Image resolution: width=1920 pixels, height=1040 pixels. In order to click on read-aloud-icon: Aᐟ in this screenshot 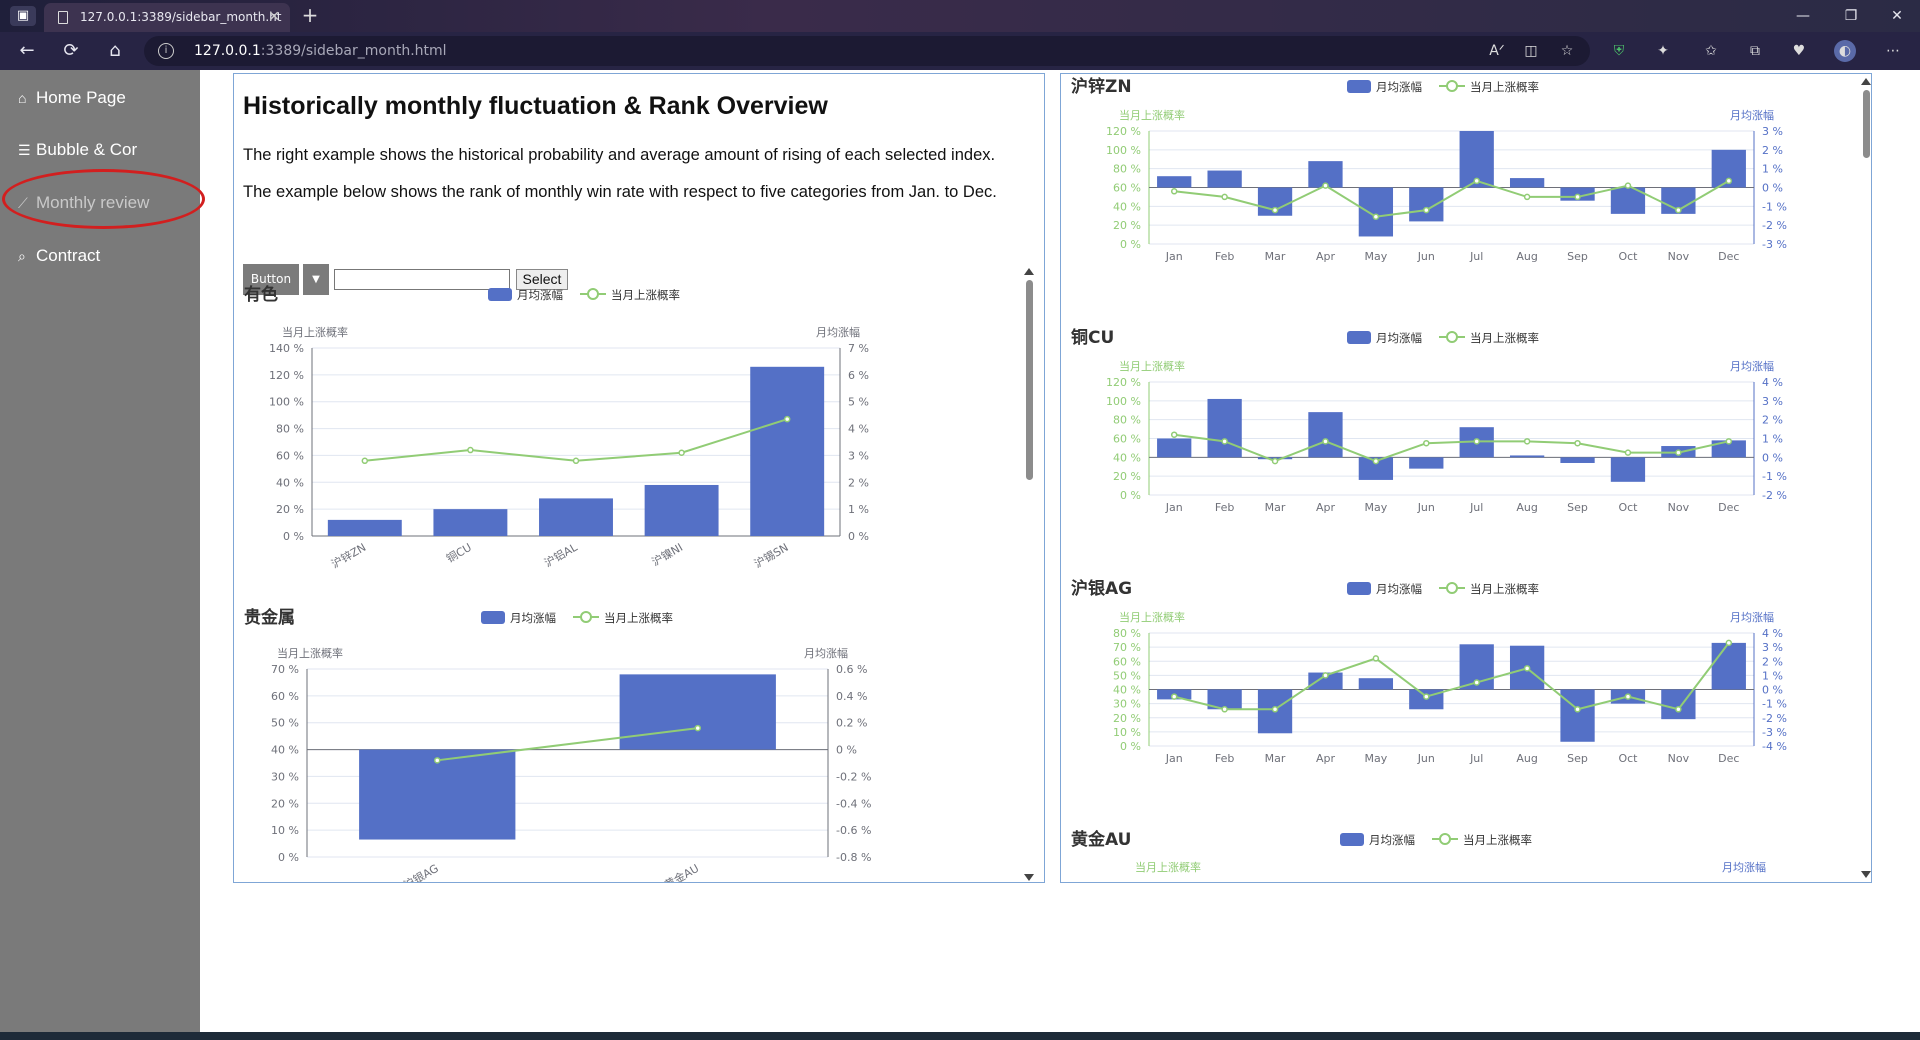, I will do `click(1497, 51)`.